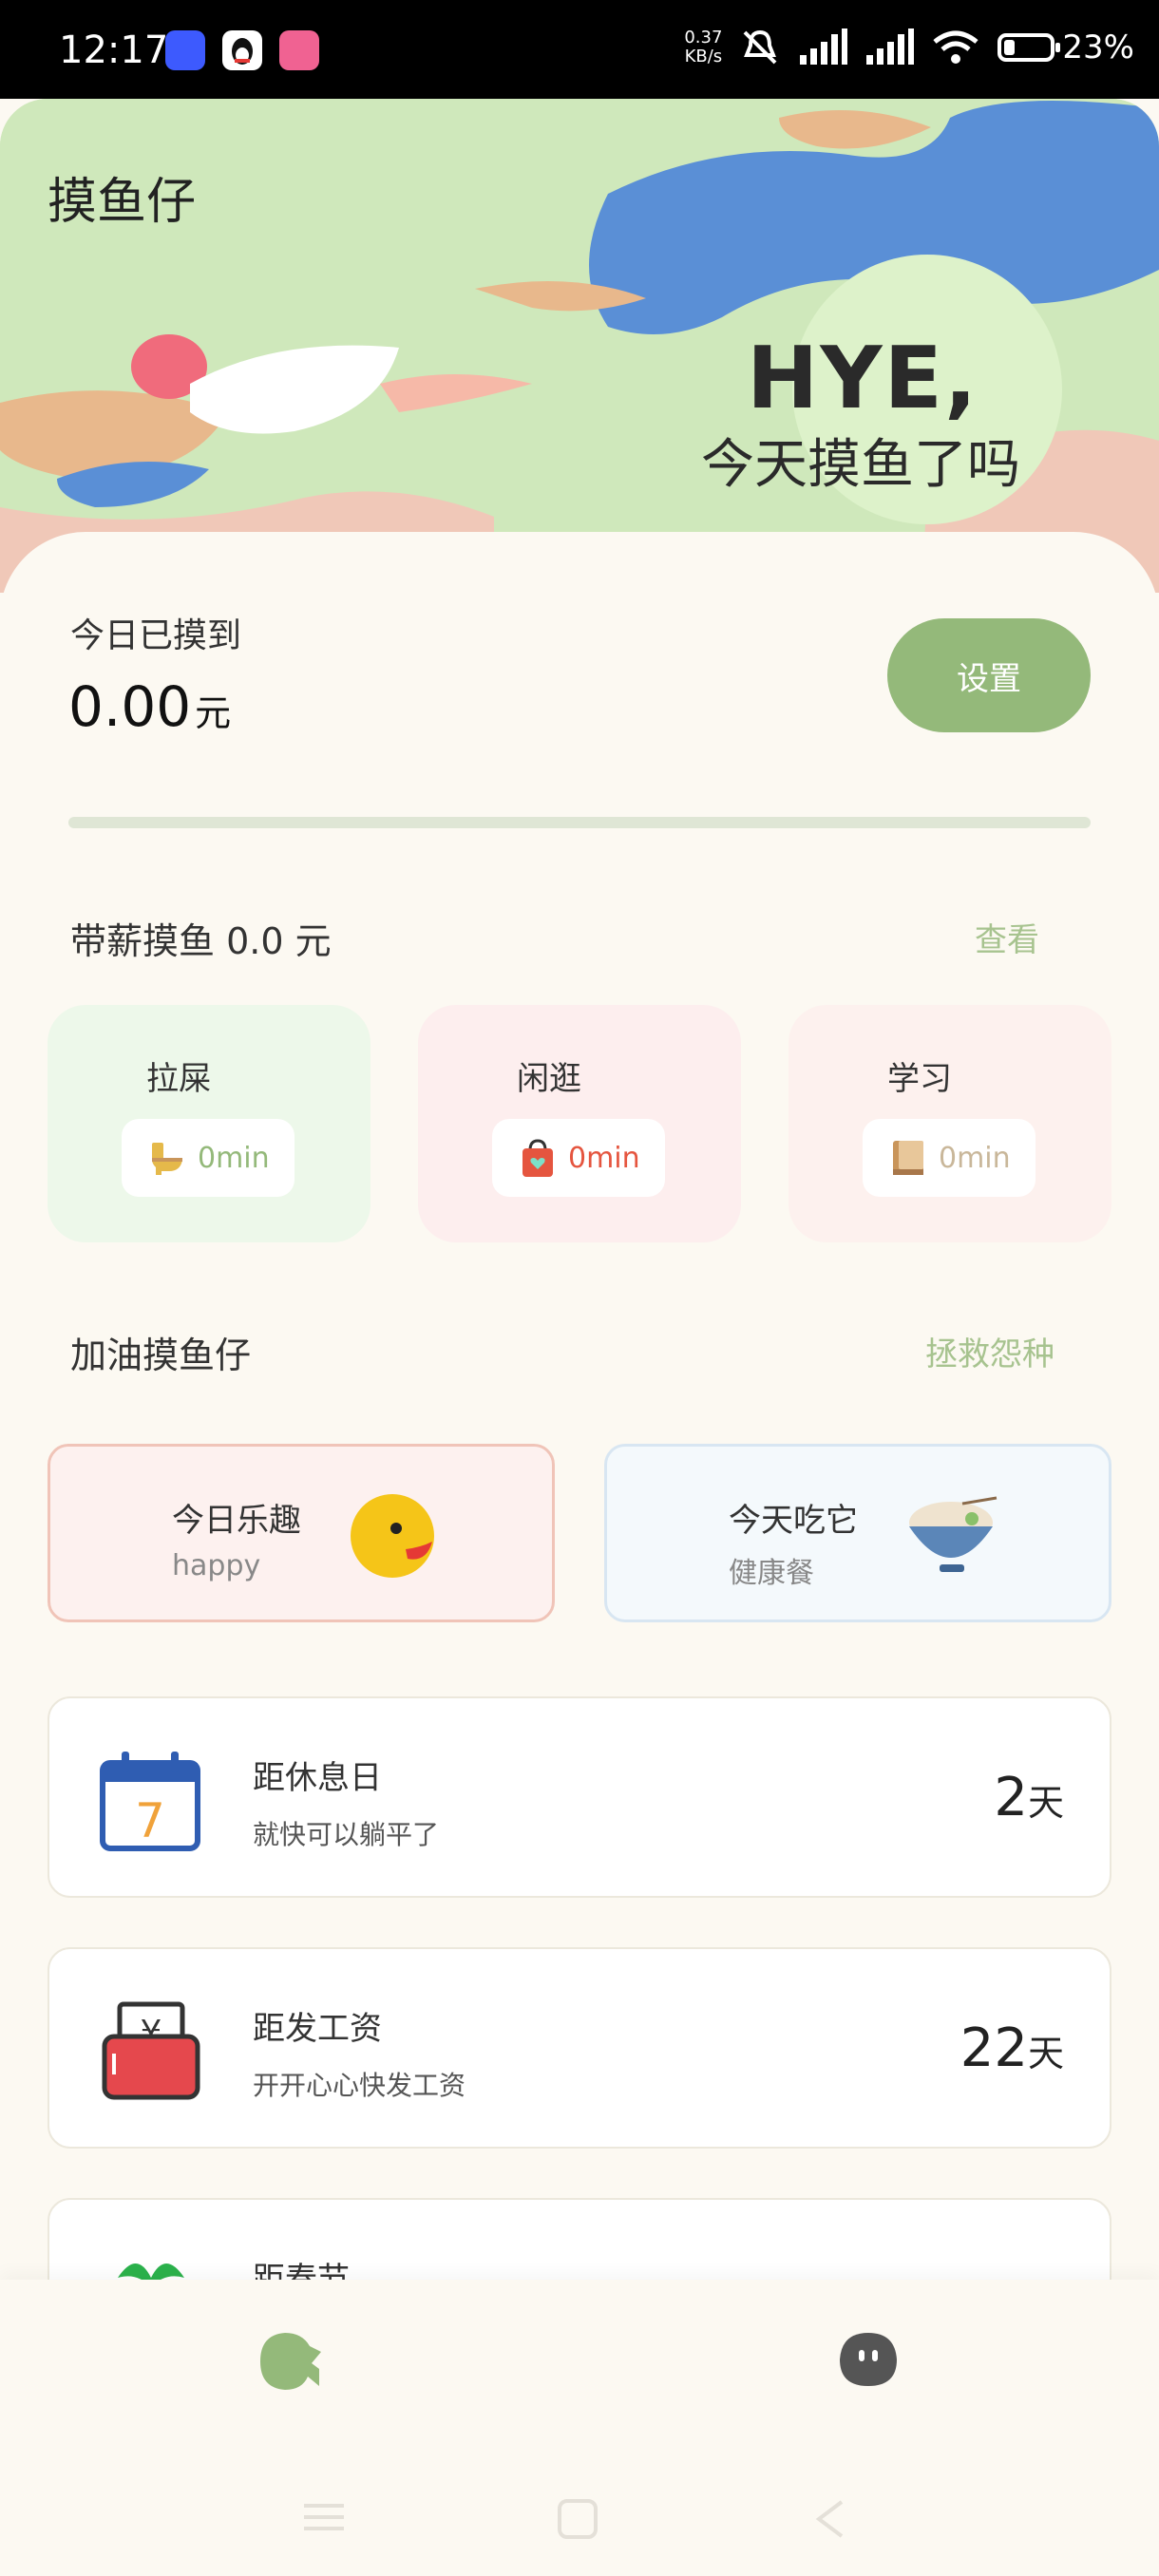 Image resolution: width=1159 pixels, height=2576 pixels. What do you see at coordinates (392, 1536) in the screenshot?
I see `smiley-icon` at bounding box center [392, 1536].